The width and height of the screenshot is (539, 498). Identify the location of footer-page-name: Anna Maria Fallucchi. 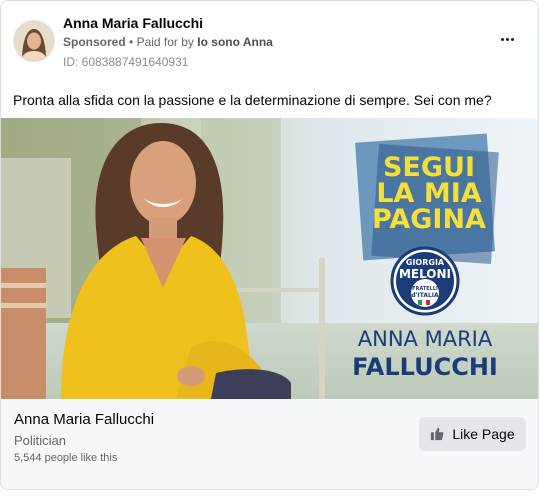
(84, 419).